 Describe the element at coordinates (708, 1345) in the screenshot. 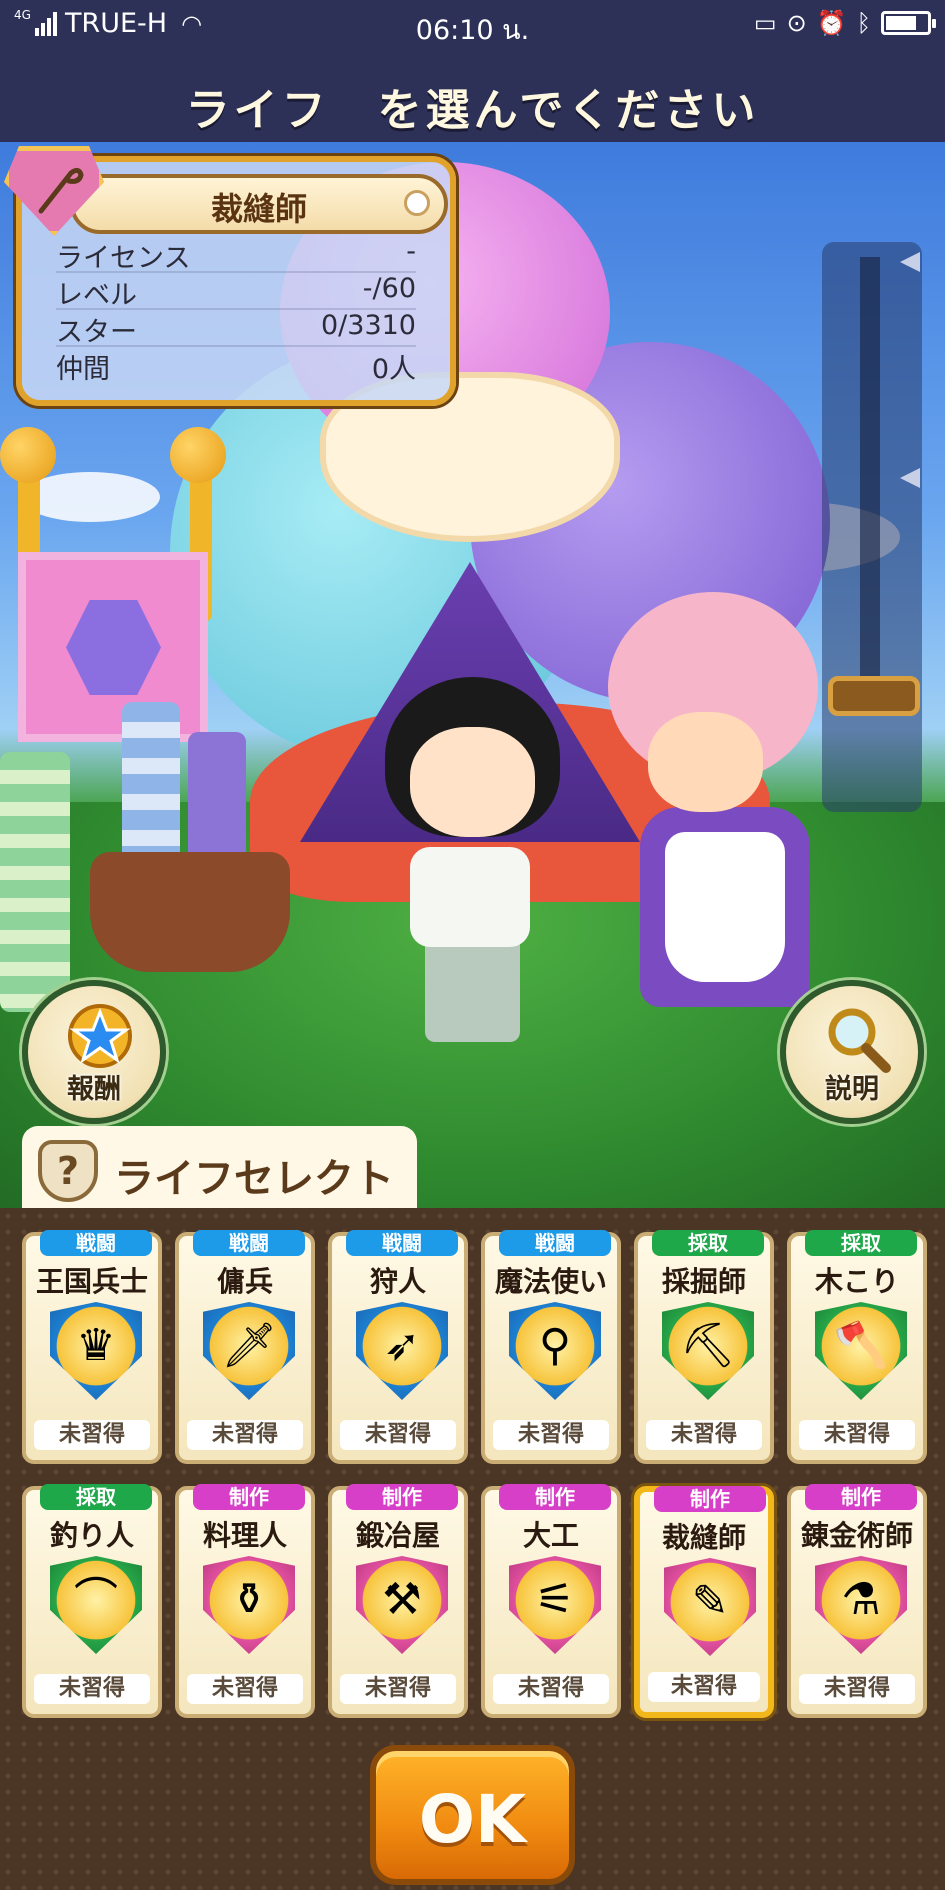

I see `pickaxe-icon: ⛏` at that location.